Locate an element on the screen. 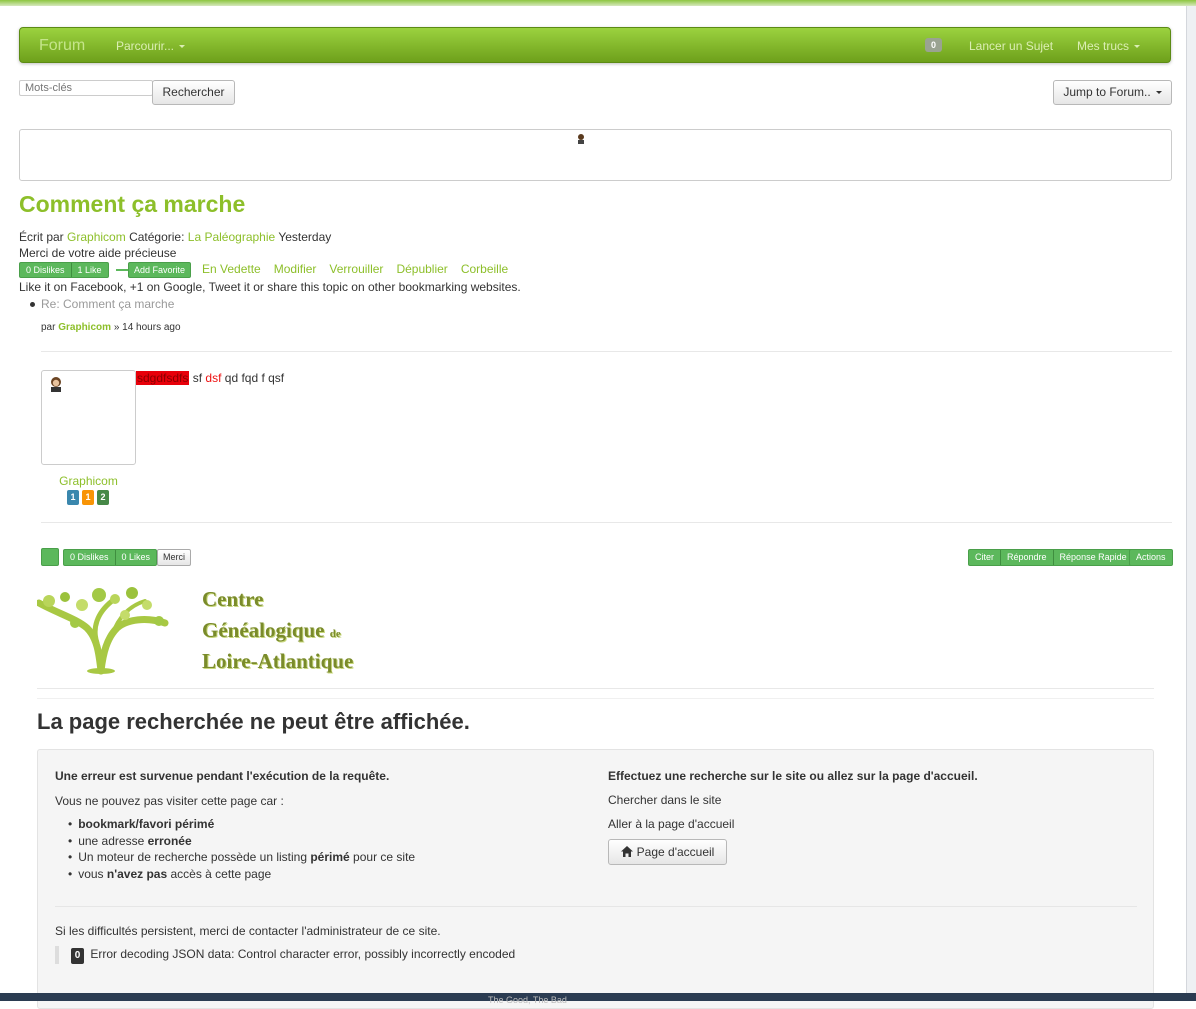 This screenshot has height=1009, width=1196. category-label: Catégorie: is located at coordinates (157, 237).